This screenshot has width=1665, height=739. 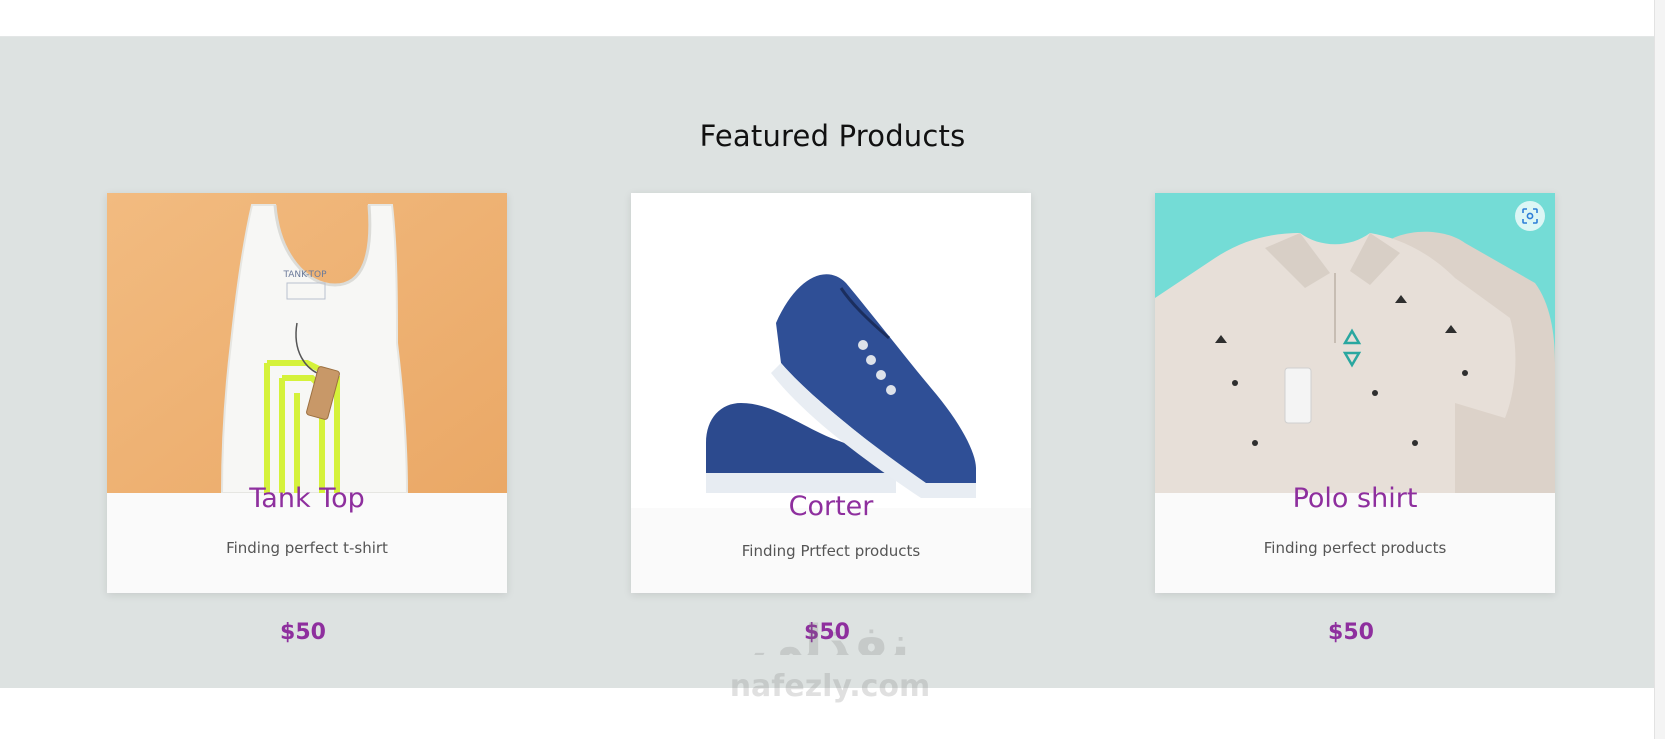 What do you see at coordinates (1355, 548) in the screenshot?
I see `product-description: Finding perfect products` at bounding box center [1355, 548].